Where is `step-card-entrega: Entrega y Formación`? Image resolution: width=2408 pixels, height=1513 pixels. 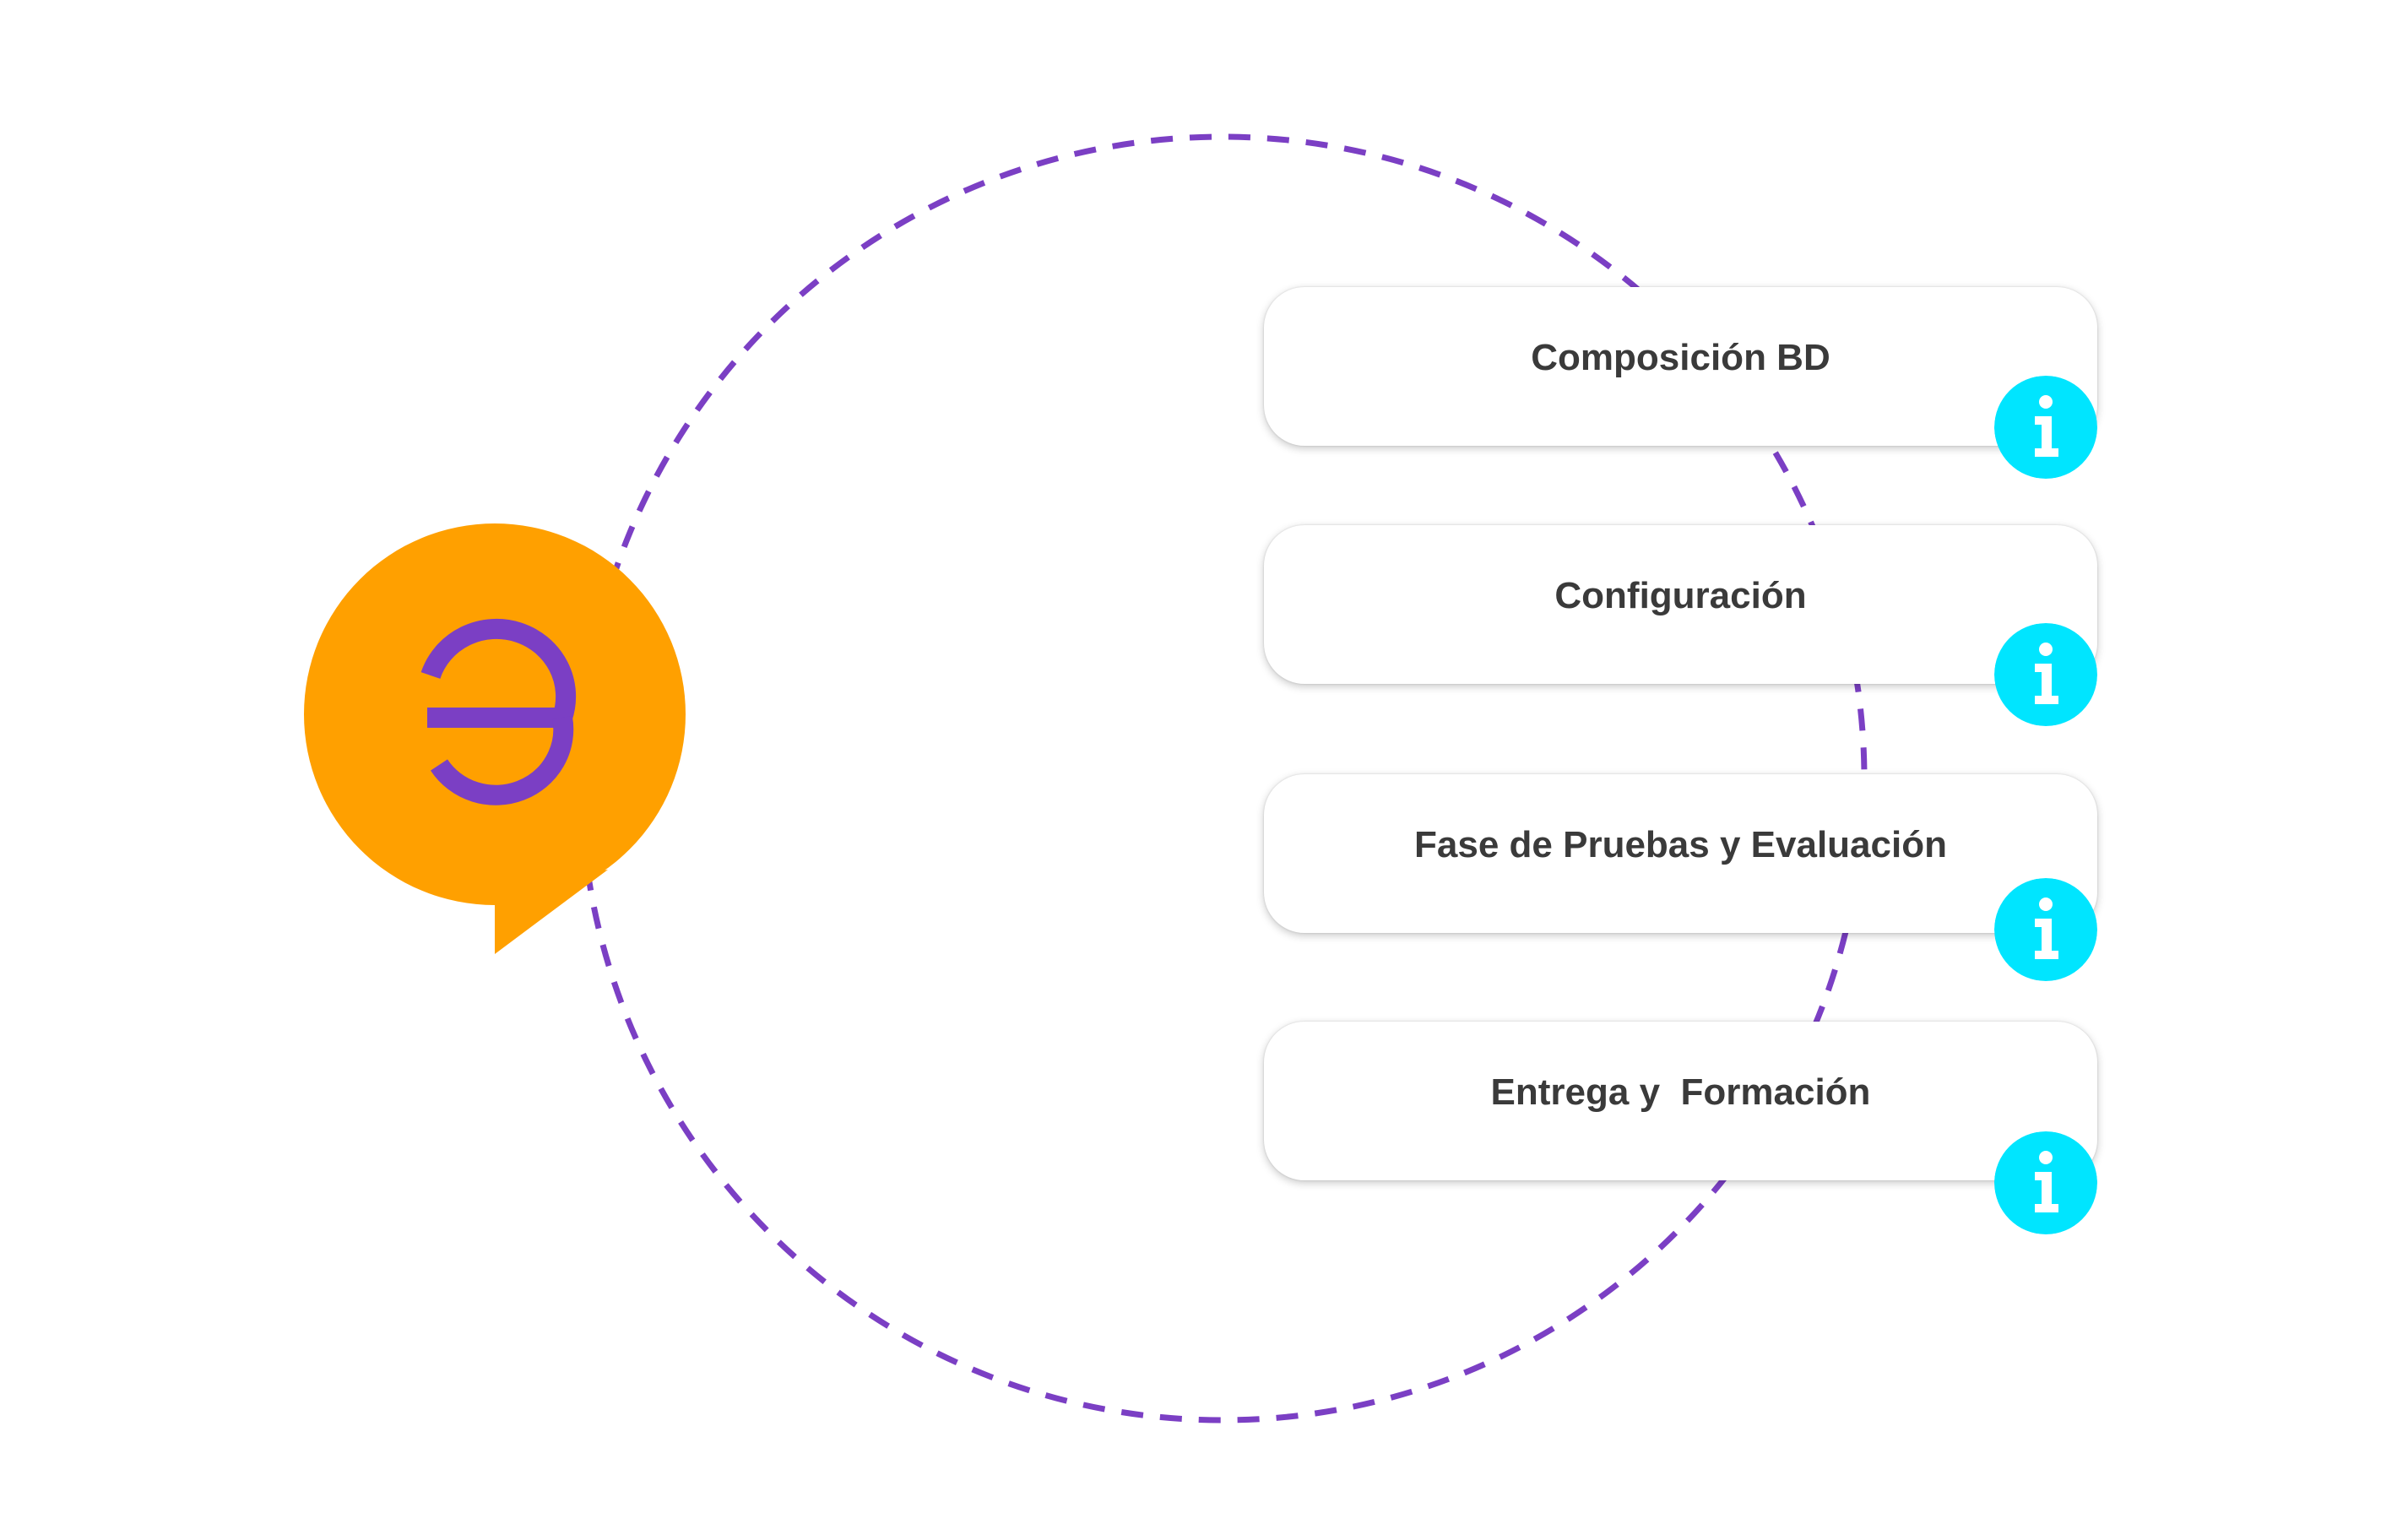
step-card-entrega: Entrega y Formación is located at coordinates (1680, 1101).